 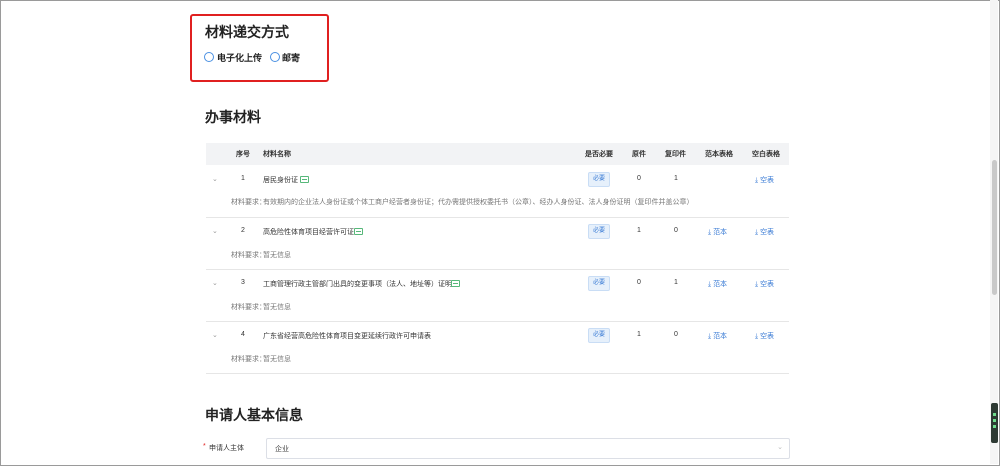 What do you see at coordinates (243, 154) in the screenshot?
I see `col-index: 序号` at bounding box center [243, 154].